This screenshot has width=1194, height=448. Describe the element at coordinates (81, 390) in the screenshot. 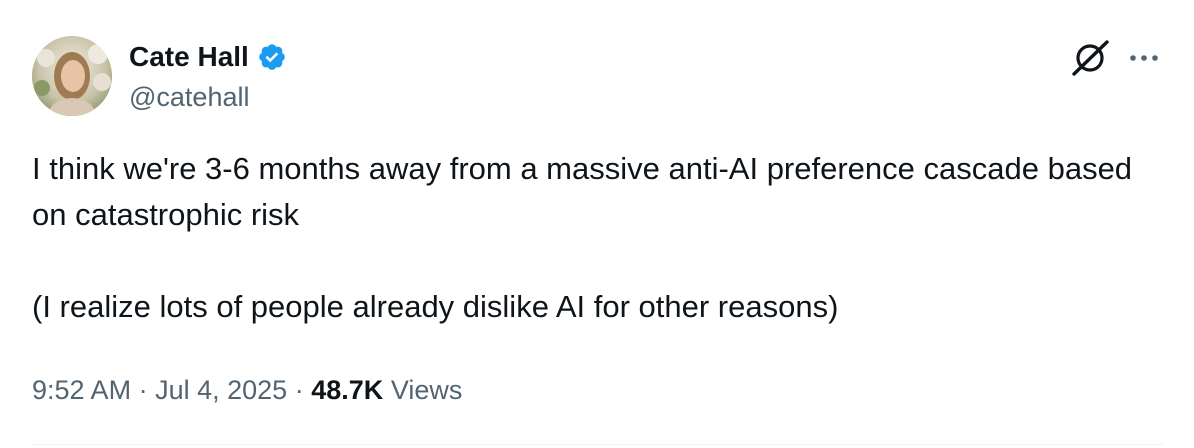

I see `tweet-time: 9:52 AM` at that location.